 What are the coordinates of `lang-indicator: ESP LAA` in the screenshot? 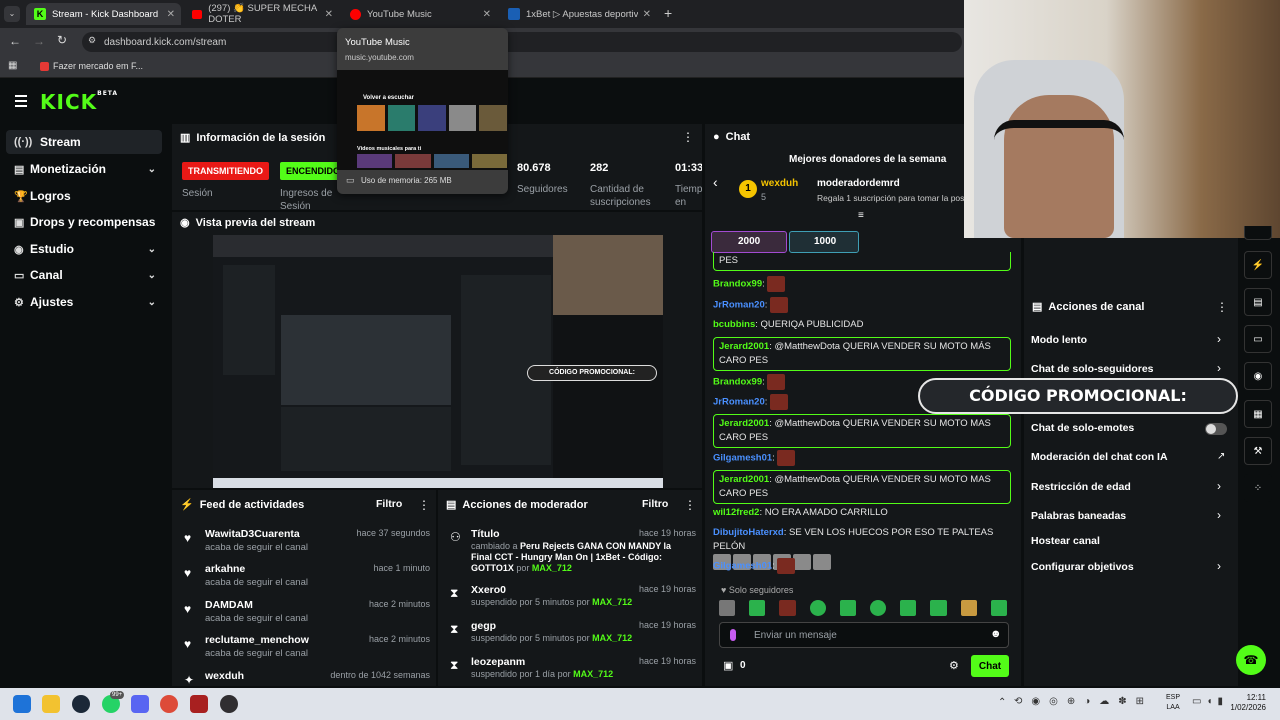 It's located at (1173, 703).